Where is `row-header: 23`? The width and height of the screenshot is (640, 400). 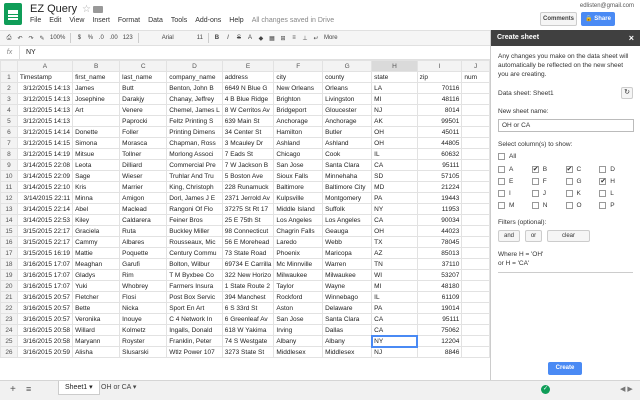 row-header: 23 is located at coordinates (9, 319).